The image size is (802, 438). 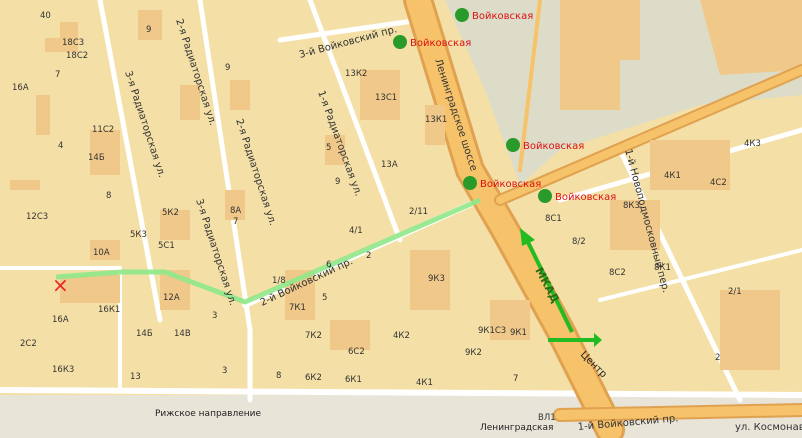 What do you see at coordinates (768, 427) in the screenshot?
I see `street-label: ул. Космонав` at bounding box center [768, 427].